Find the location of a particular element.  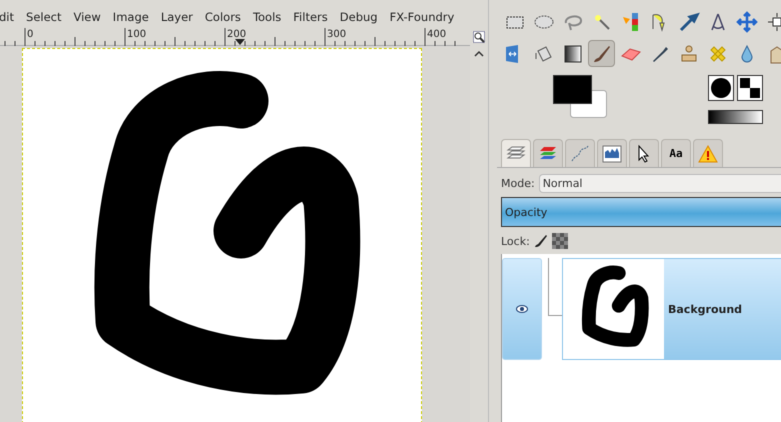

brush-preview is located at coordinates (721, 88).